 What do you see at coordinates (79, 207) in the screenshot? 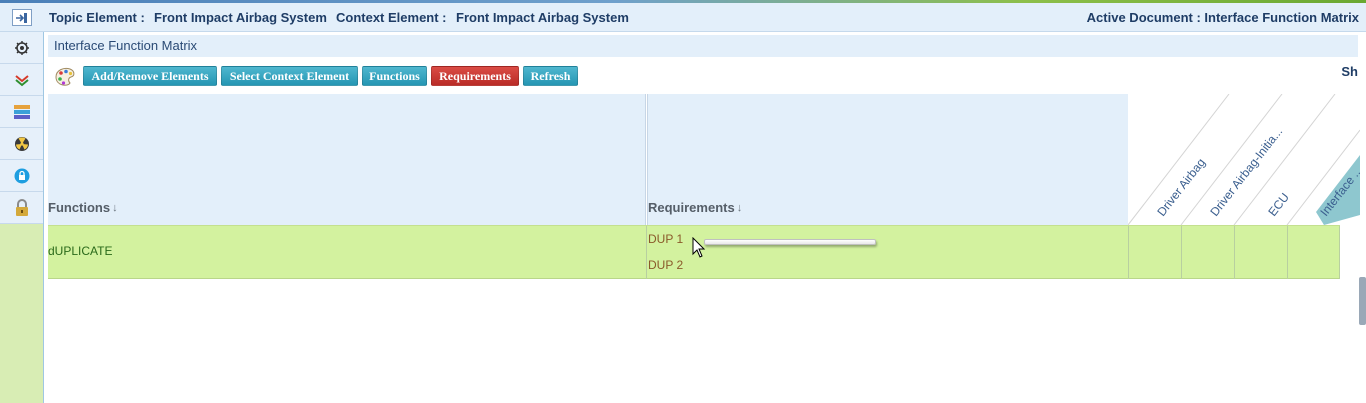
I see `functions-header-text: Functions` at bounding box center [79, 207].